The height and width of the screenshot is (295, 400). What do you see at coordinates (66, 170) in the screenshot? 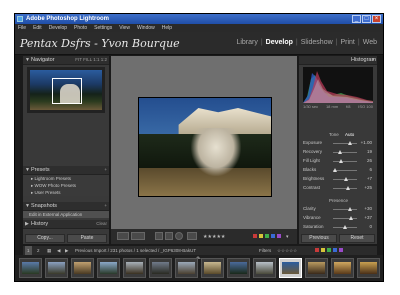
I see `presets-header: ▼ Presets +` at bounding box center [66, 170].